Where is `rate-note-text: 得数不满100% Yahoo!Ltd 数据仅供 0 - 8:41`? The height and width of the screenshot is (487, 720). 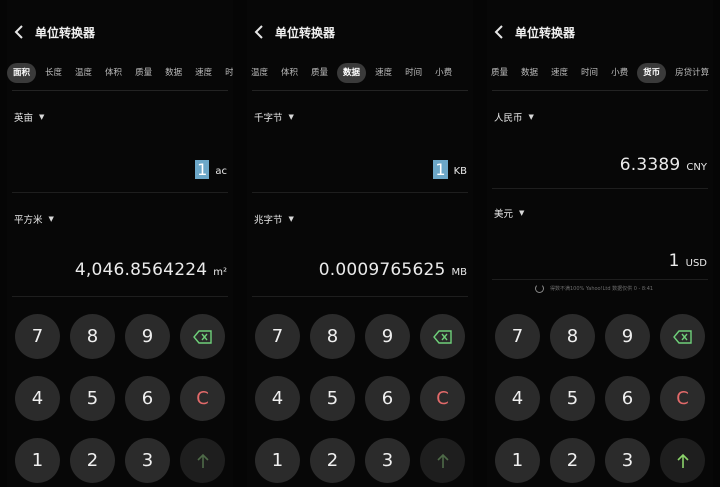
rate-note-text: 得数不满100% Yahoo!Ltd 数据仅供 0 - 8:41 is located at coordinates (602, 289).